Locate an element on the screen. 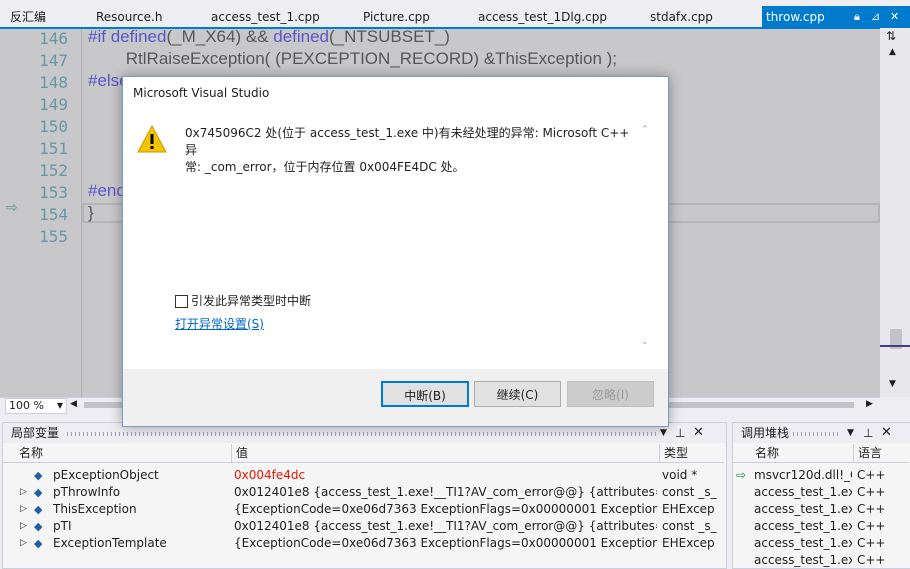 Image resolution: width=910 pixels, height=569 pixels. chevron-down-icon: ▼ is located at coordinates (59, 405).